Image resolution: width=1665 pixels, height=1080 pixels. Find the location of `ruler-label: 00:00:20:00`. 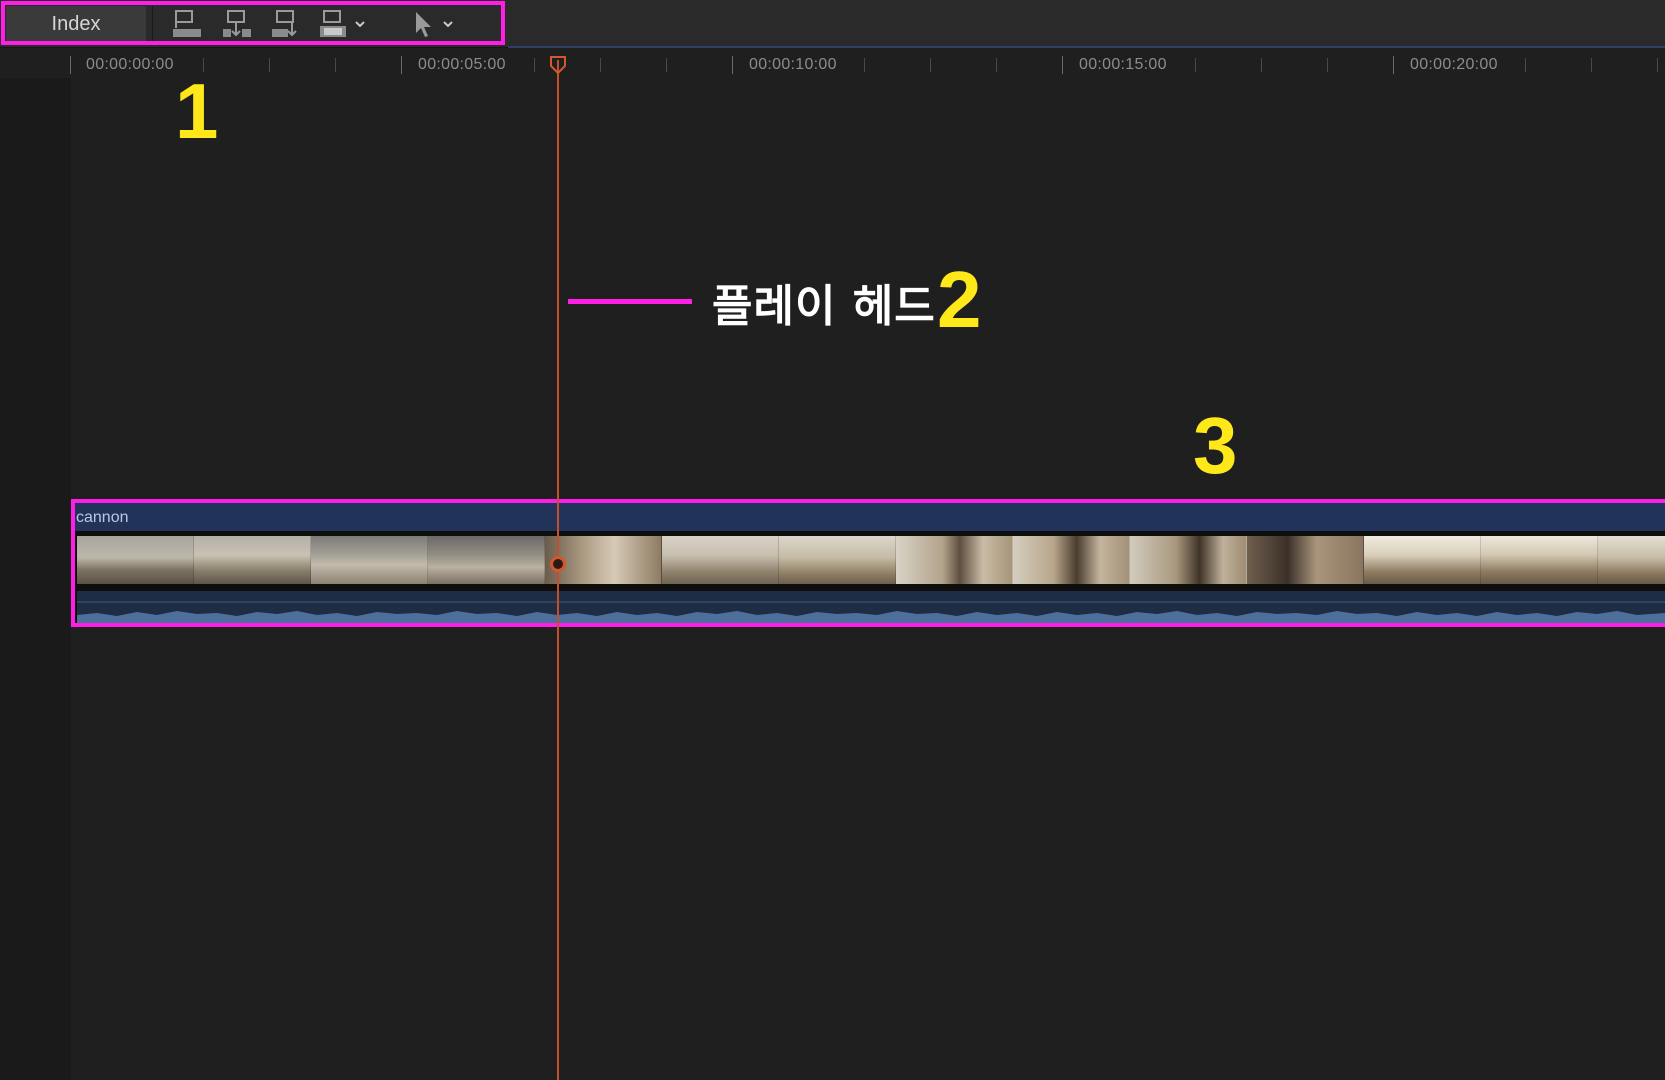

ruler-label: 00:00:20:00 is located at coordinates (1454, 64).